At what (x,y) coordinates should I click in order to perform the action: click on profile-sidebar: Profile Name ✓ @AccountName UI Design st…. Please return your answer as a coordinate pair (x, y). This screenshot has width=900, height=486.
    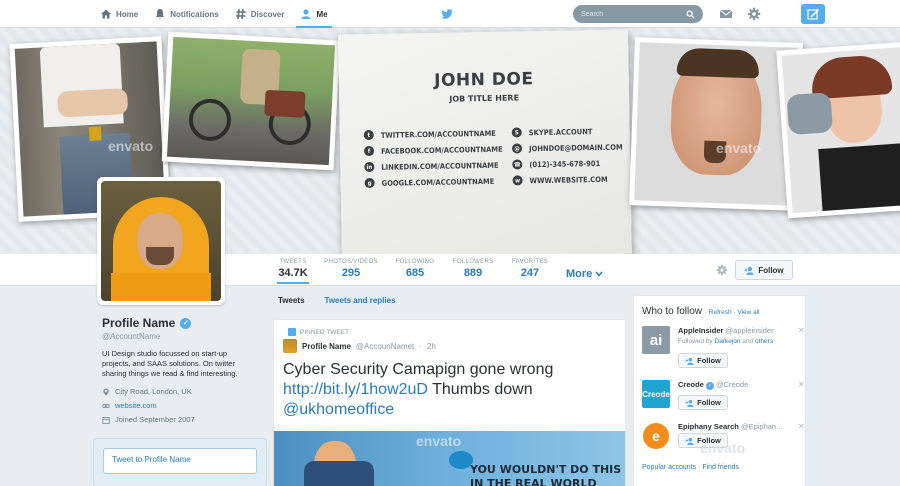
    Looking at the image, I should click on (182, 370).